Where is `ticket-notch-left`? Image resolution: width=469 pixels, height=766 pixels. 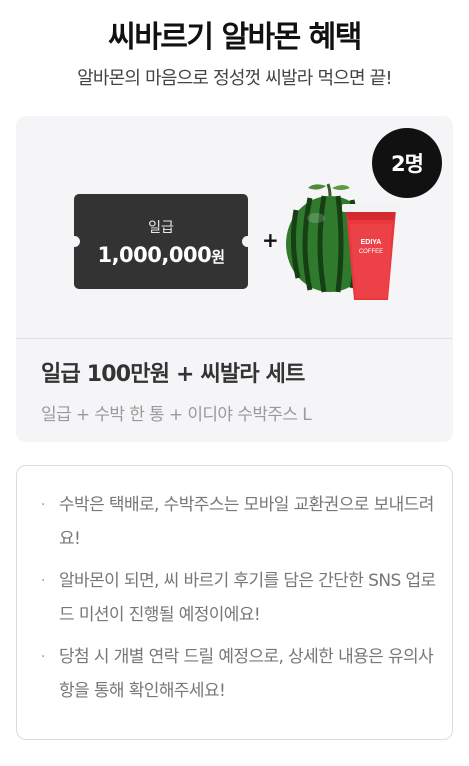
ticket-notch-left is located at coordinates (74, 241).